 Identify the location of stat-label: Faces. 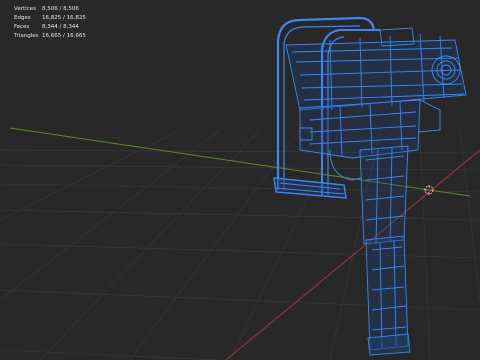
(22, 27).